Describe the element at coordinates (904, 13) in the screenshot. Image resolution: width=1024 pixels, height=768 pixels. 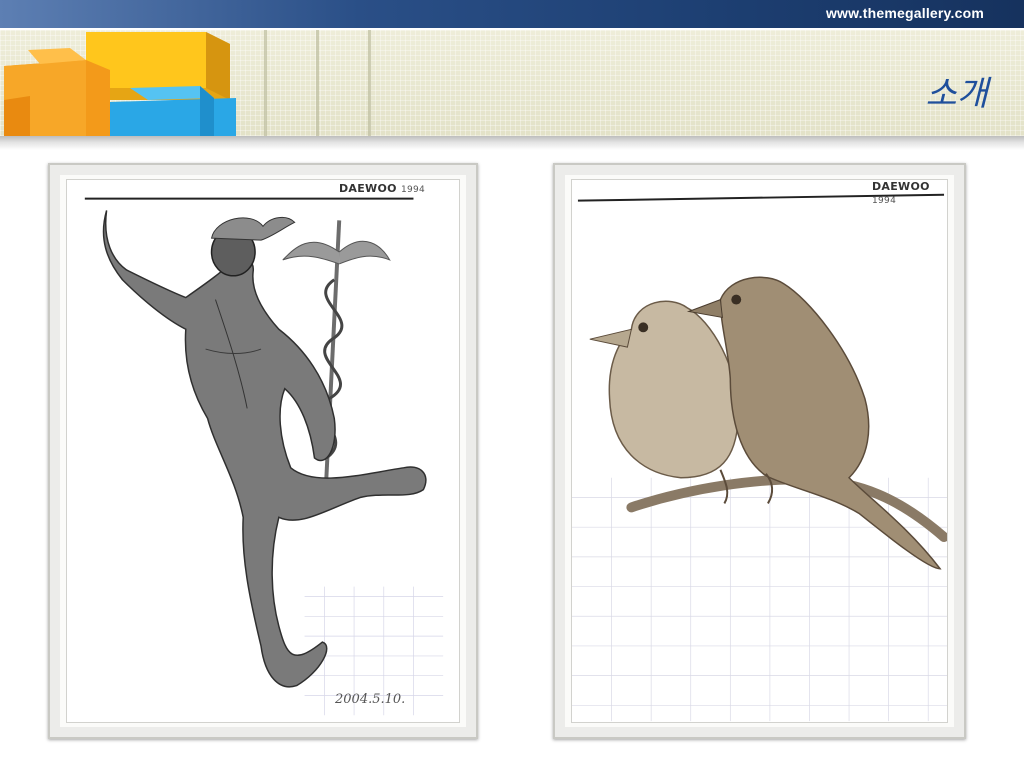
I see `site-url: www.themegallery.com` at that location.